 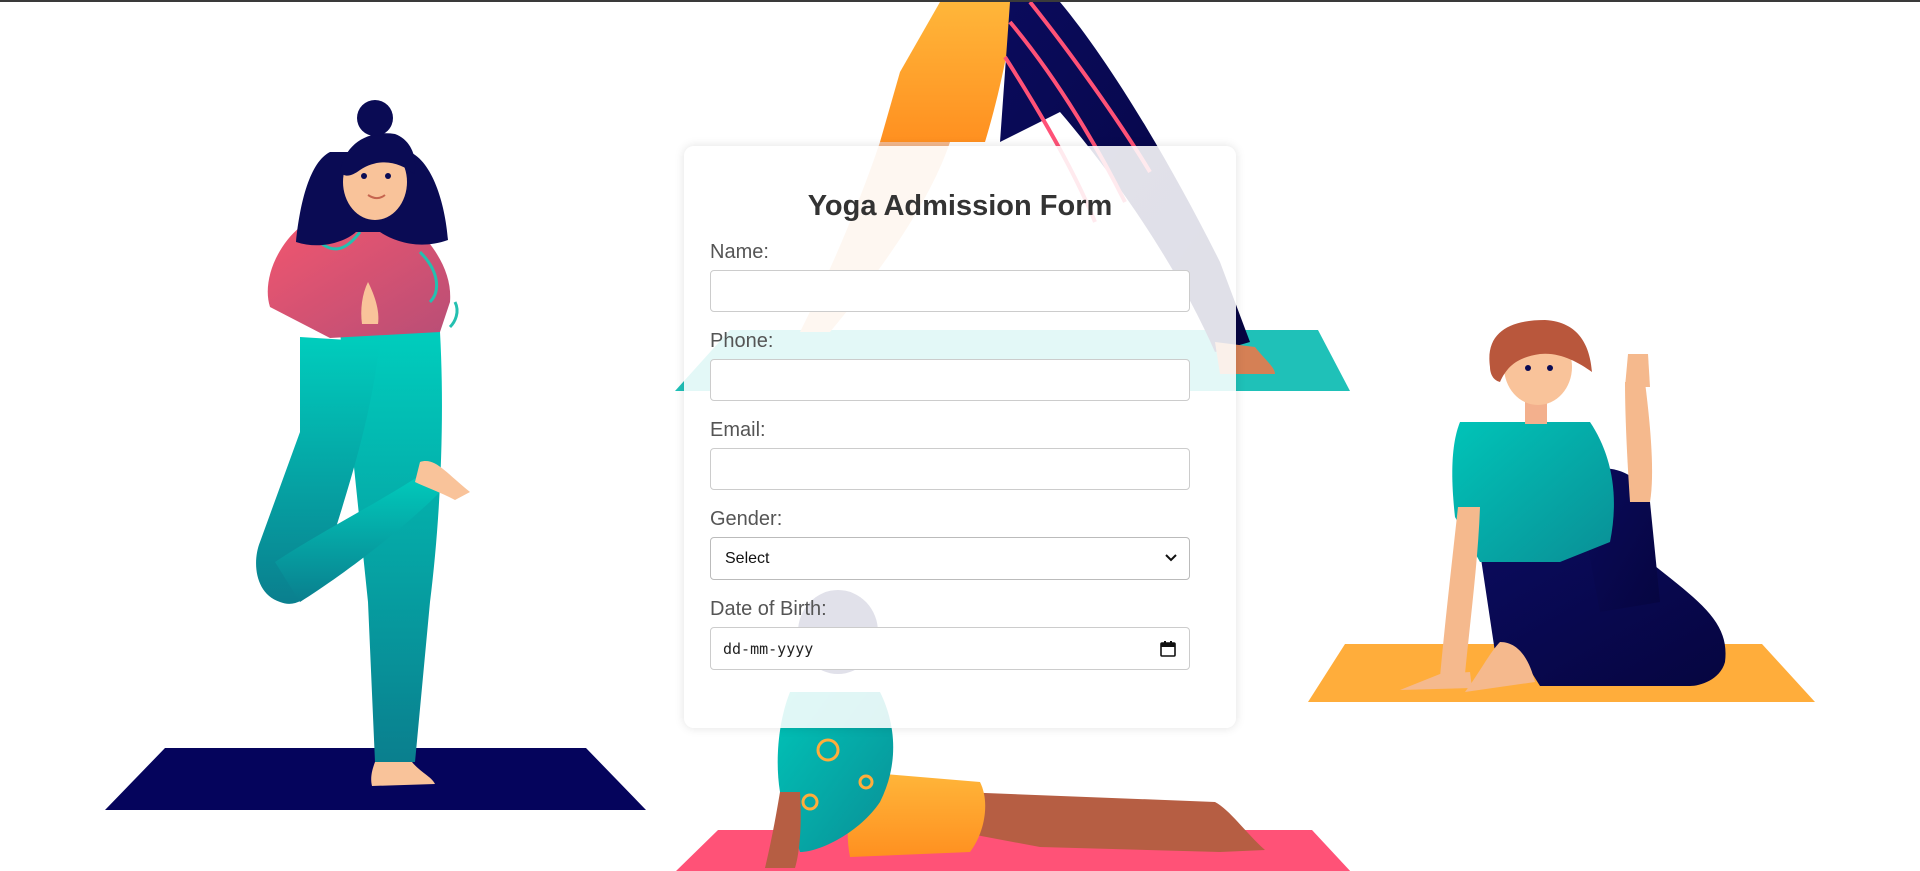 I want to click on gender-label: Gender:, so click(x=746, y=519).